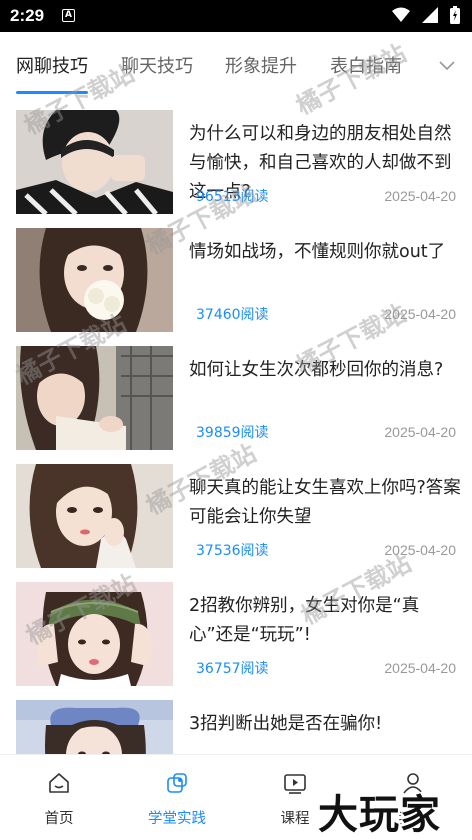  I want to click on chevron-down-icon, so click(447, 66).